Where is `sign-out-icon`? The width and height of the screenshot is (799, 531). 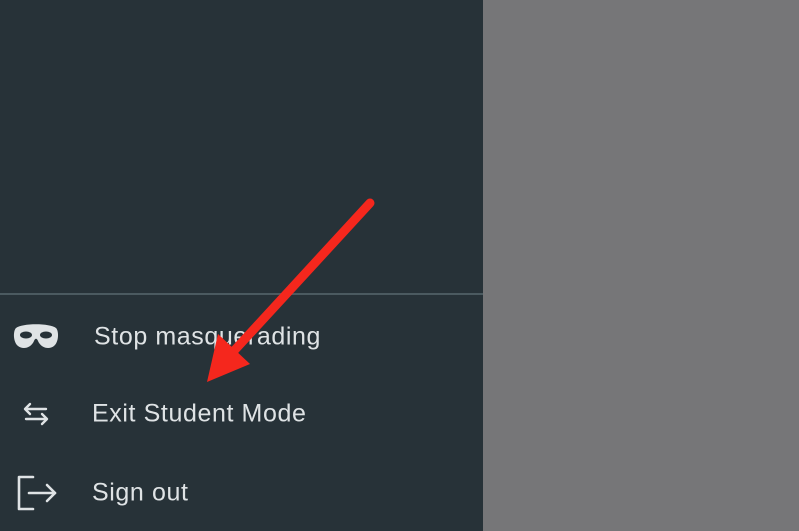 sign-out-icon is located at coordinates (36, 493).